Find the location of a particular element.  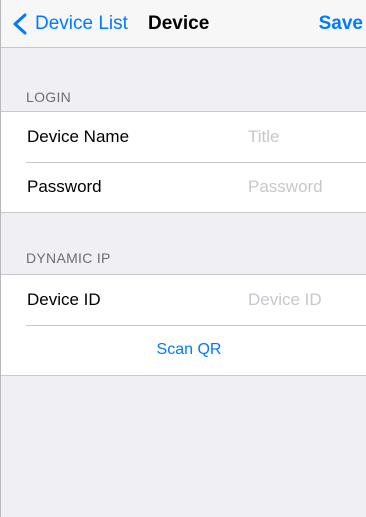

scan-qr-button: Scan QR is located at coordinates (183, 350).